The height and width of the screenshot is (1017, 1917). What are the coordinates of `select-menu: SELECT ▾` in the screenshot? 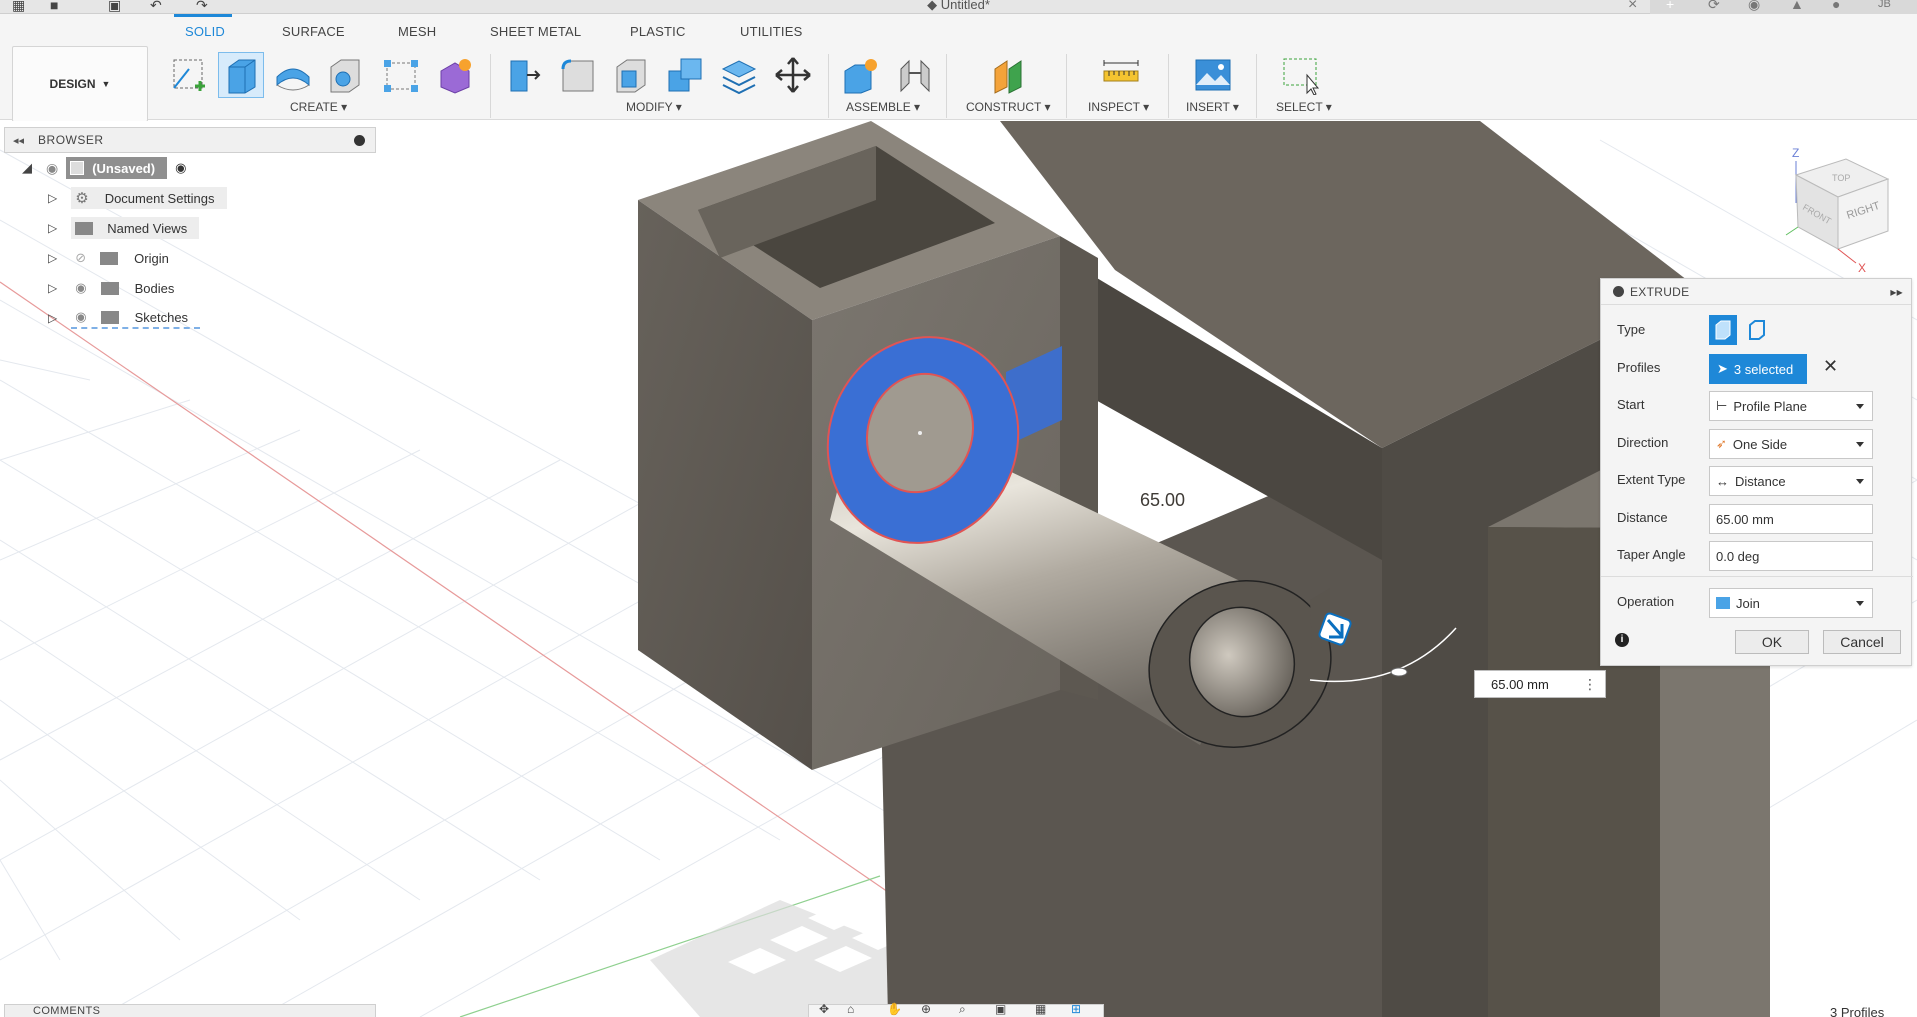 It's located at (1304, 107).